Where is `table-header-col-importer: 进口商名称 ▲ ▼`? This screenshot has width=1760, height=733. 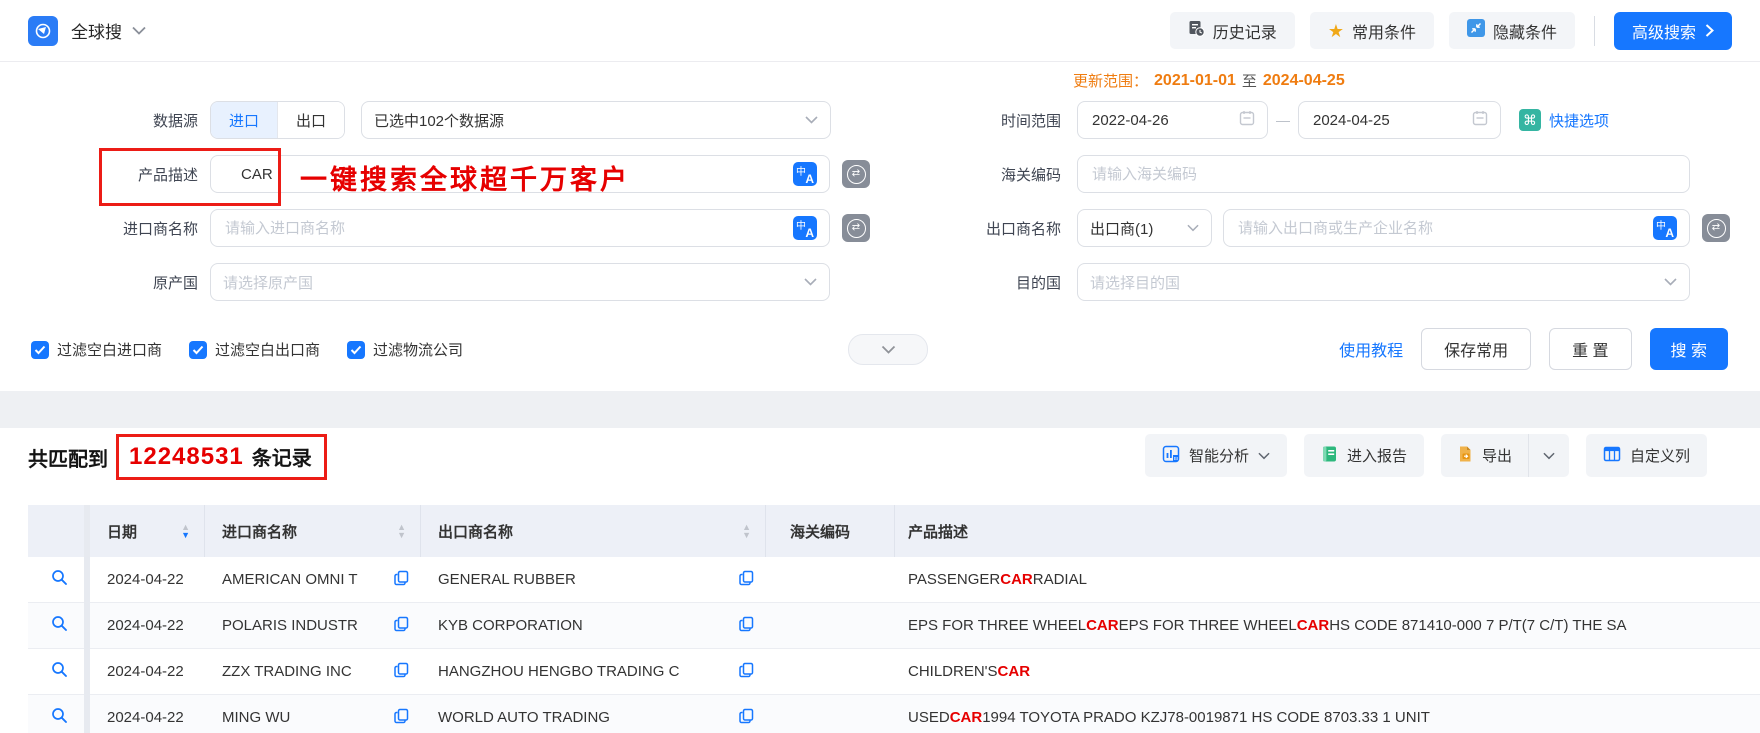
table-header-col-importer: 进口商名称 ▲ ▼ is located at coordinates (313, 531).